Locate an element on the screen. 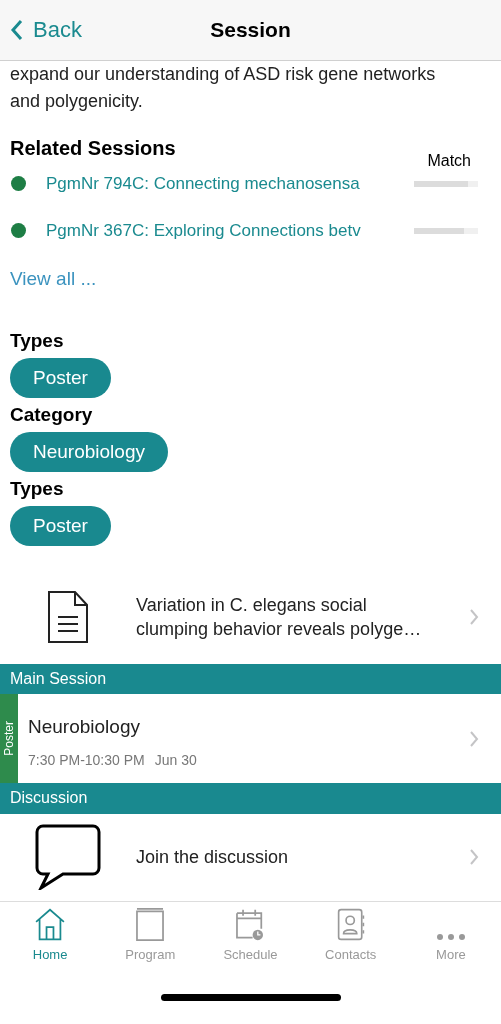  match-label: Match is located at coordinates (449, 161).